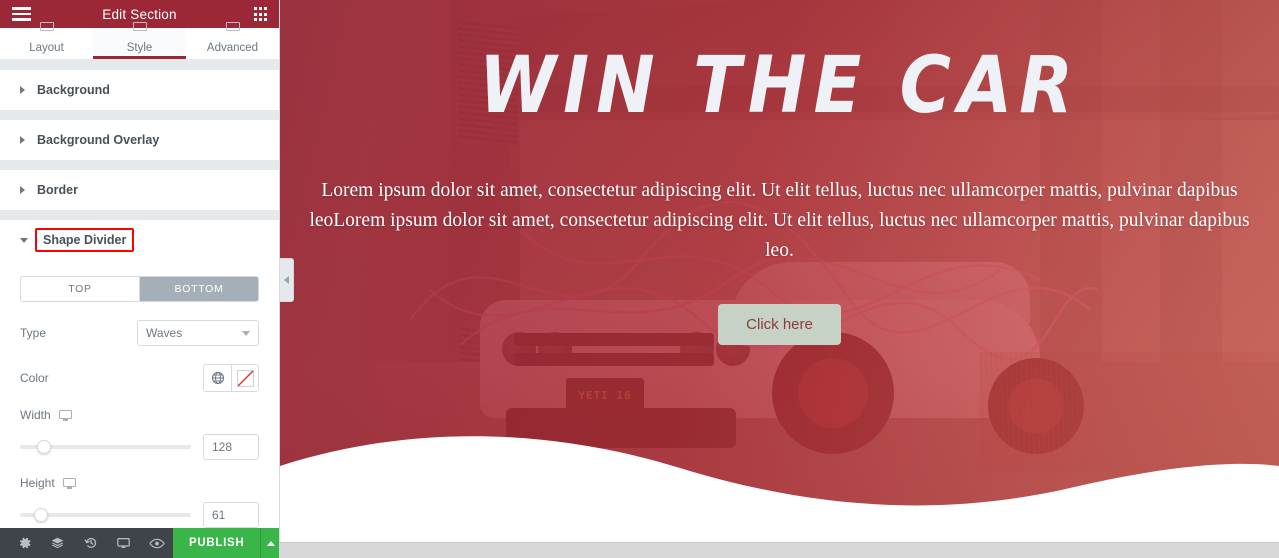 Image resolution: width=1279 pixels, height=558 pixels. I want to click on footer-icon-group, so click(86, 543).